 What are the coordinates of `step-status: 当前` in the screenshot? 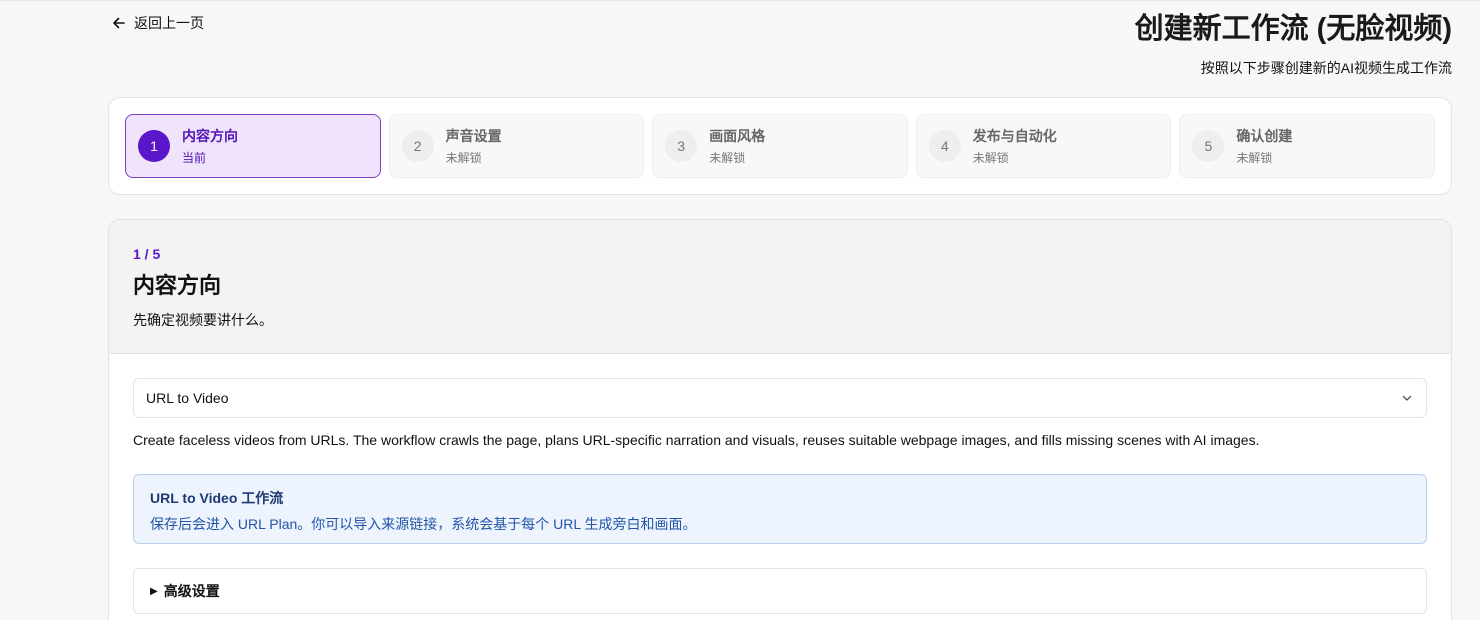 It's located at (194, 158).